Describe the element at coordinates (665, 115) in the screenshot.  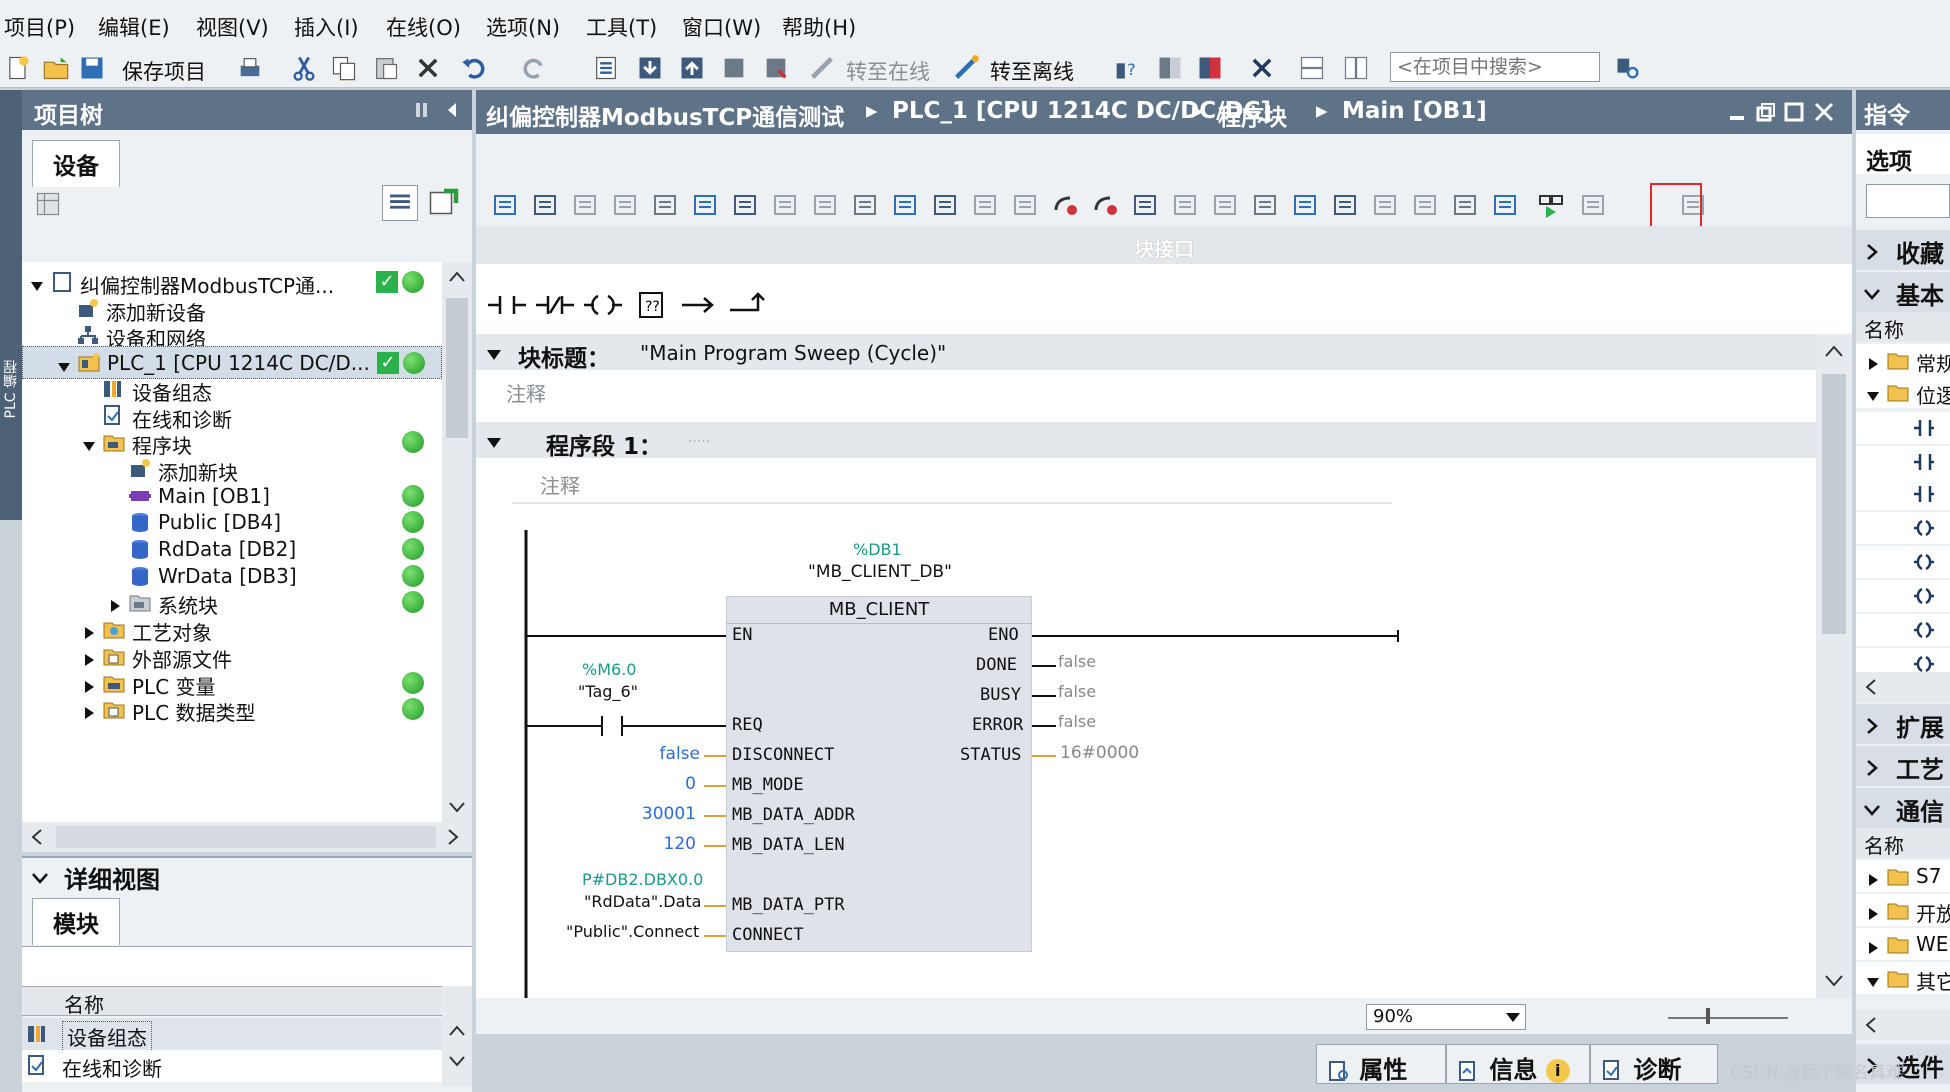
I see `breadcrumb-project: 纠偏控制器ModbusTCP通信测试` at that location.